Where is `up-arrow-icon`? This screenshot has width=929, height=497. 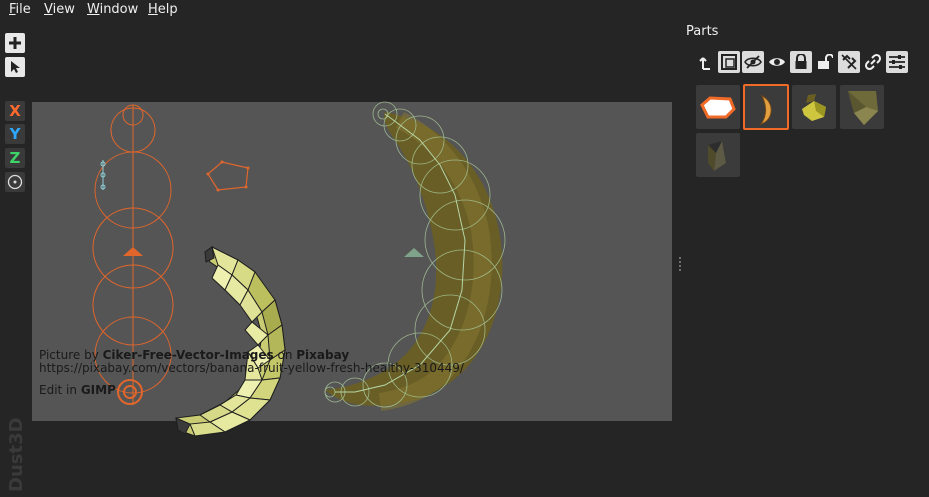
up-arrow-icon is located at coordinates (704, 63).